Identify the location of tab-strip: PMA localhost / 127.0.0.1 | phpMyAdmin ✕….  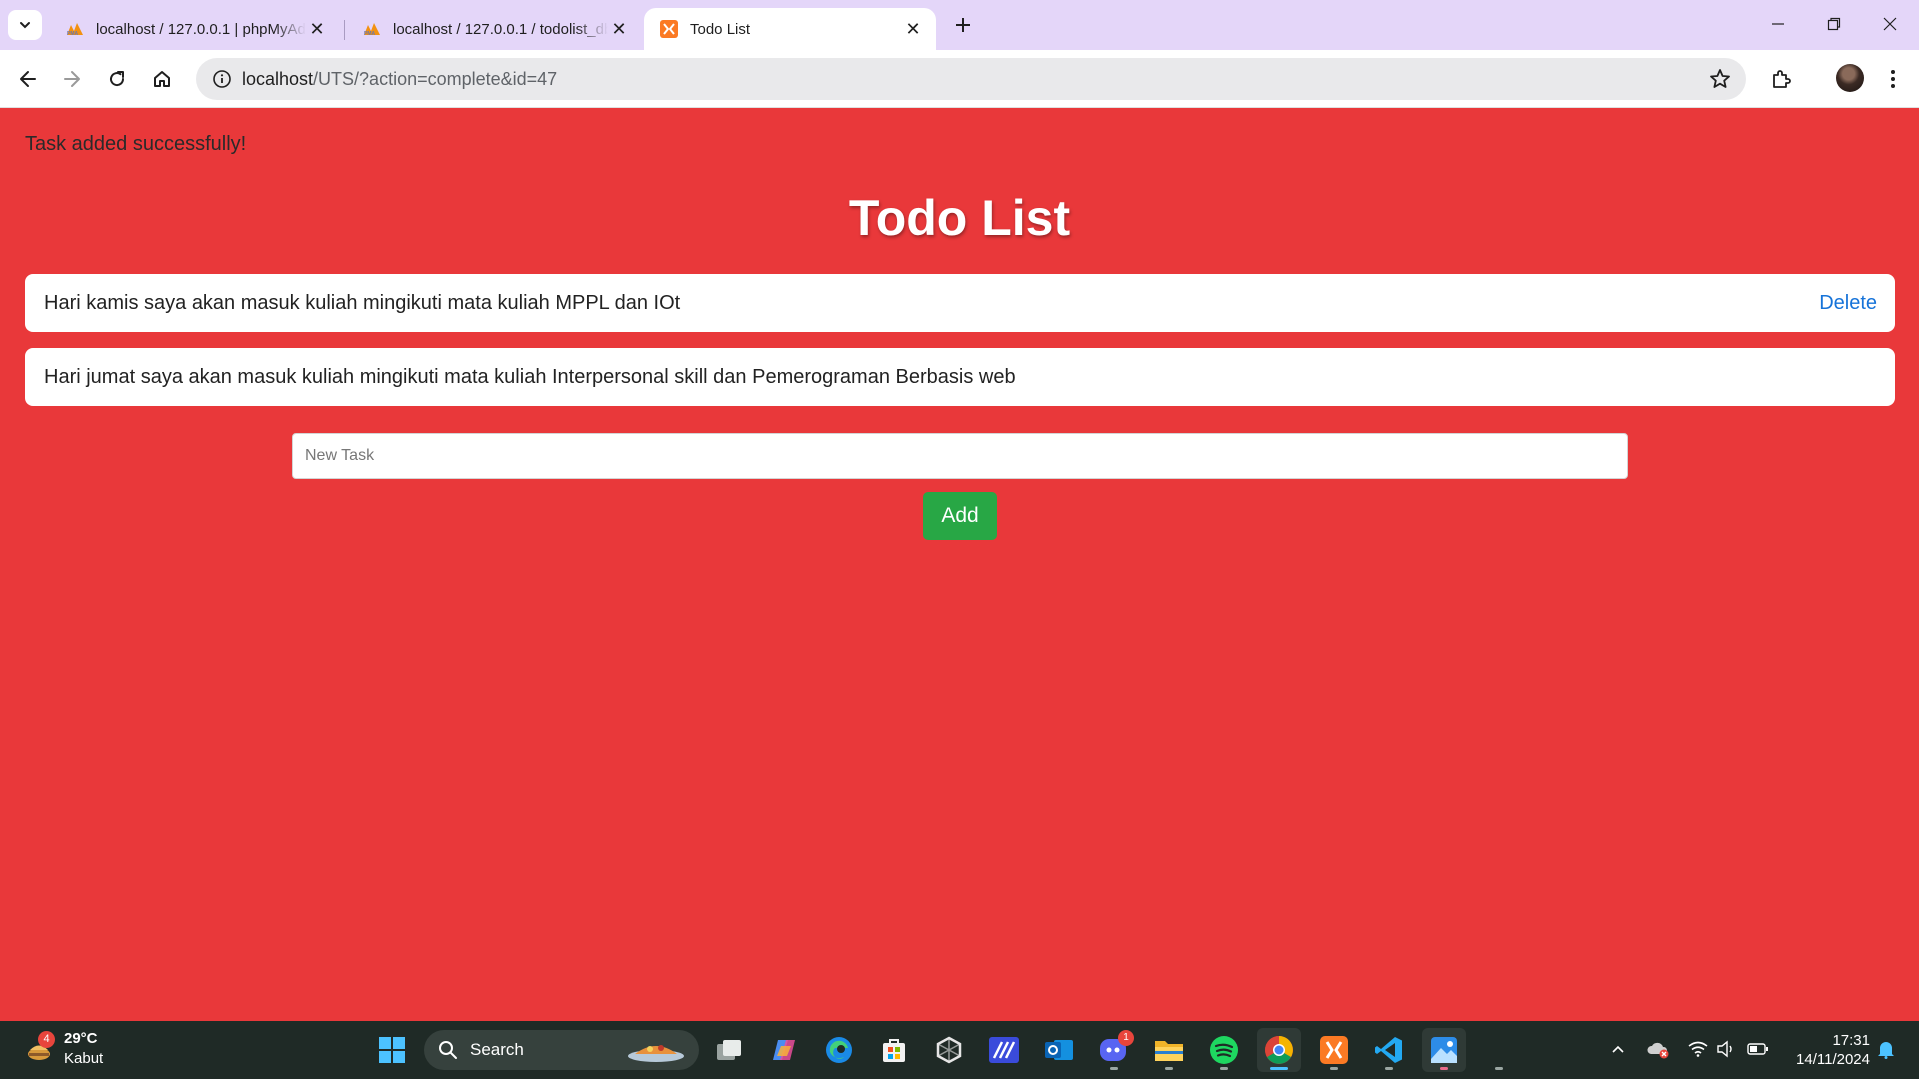
(959, 25).